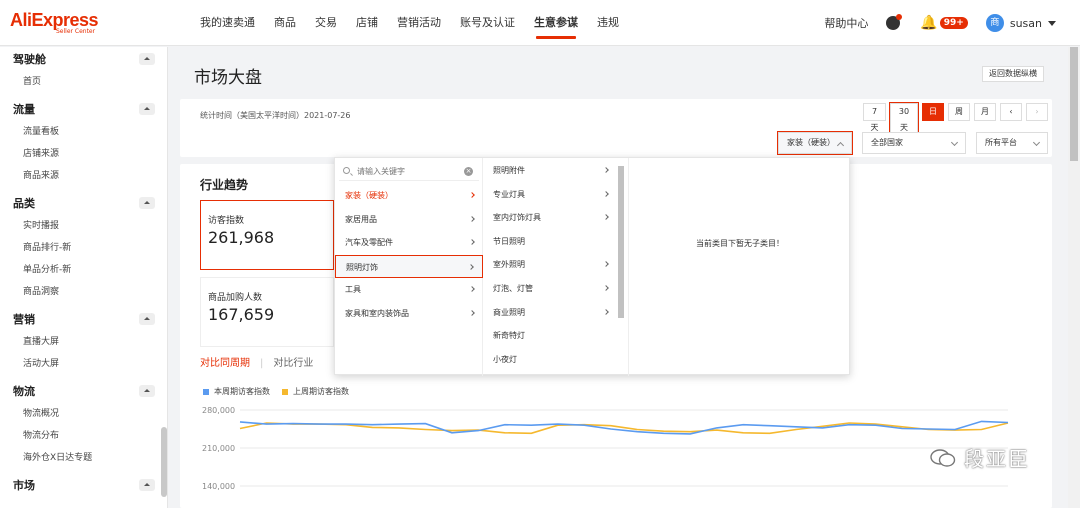 This screenshot has height=508, width=1080. I want to click on username: susan, so click(1026, 23).